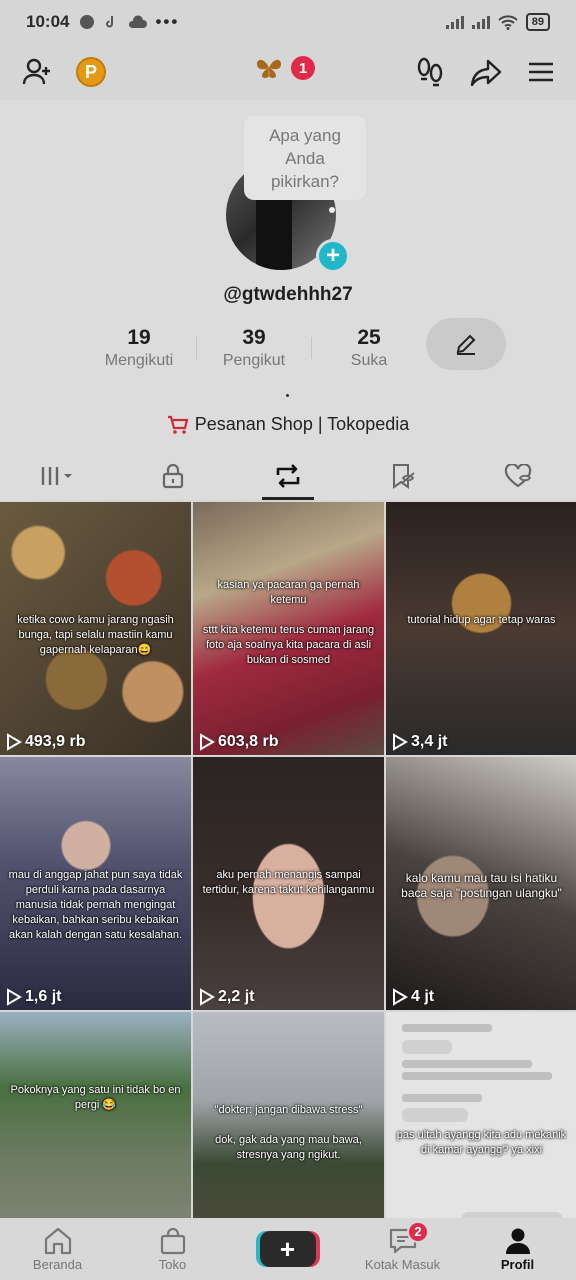 This screenshot has width=576, height=1280. What do you see at coordinates (110, 22) in the screenshot?
I see `tiktok-icon` at bounding box center [110, 22].